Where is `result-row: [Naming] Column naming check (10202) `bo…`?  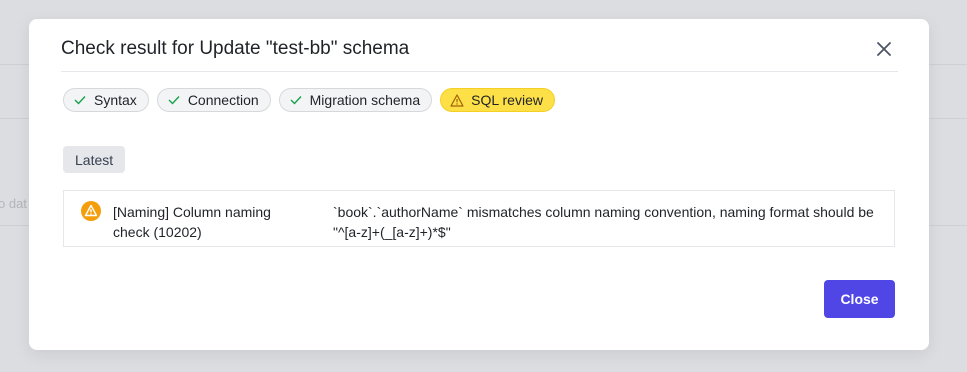
result-row: [Naming] Column naming check (10202) `bo… is located at coordinates (479, 218).